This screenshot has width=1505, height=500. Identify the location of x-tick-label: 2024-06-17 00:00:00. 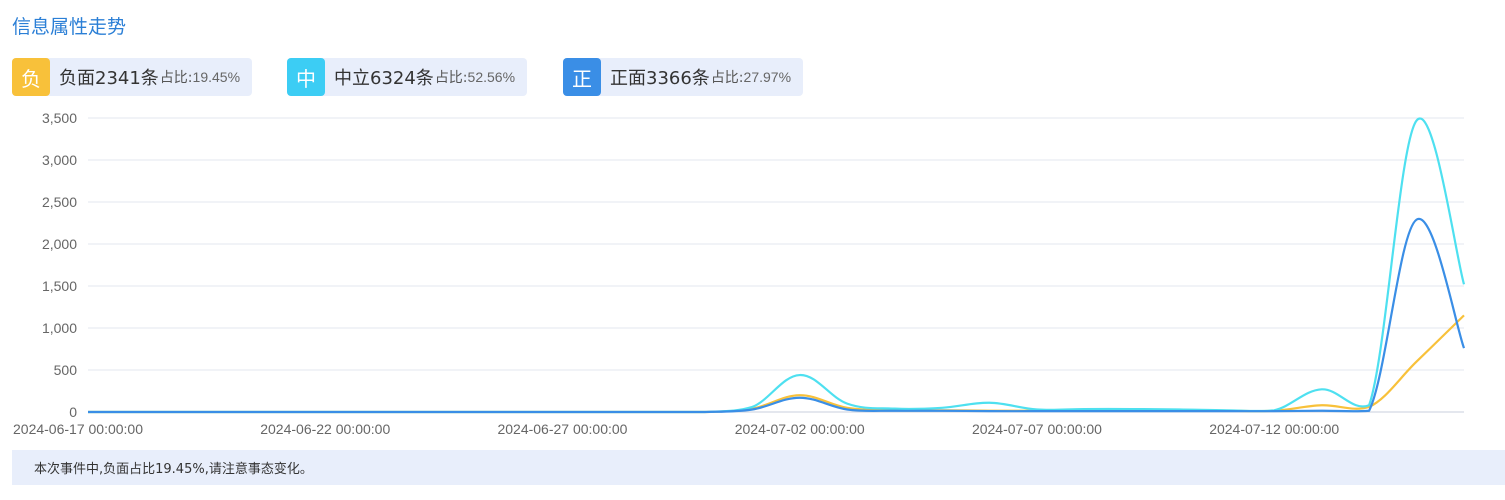
(78, 429).